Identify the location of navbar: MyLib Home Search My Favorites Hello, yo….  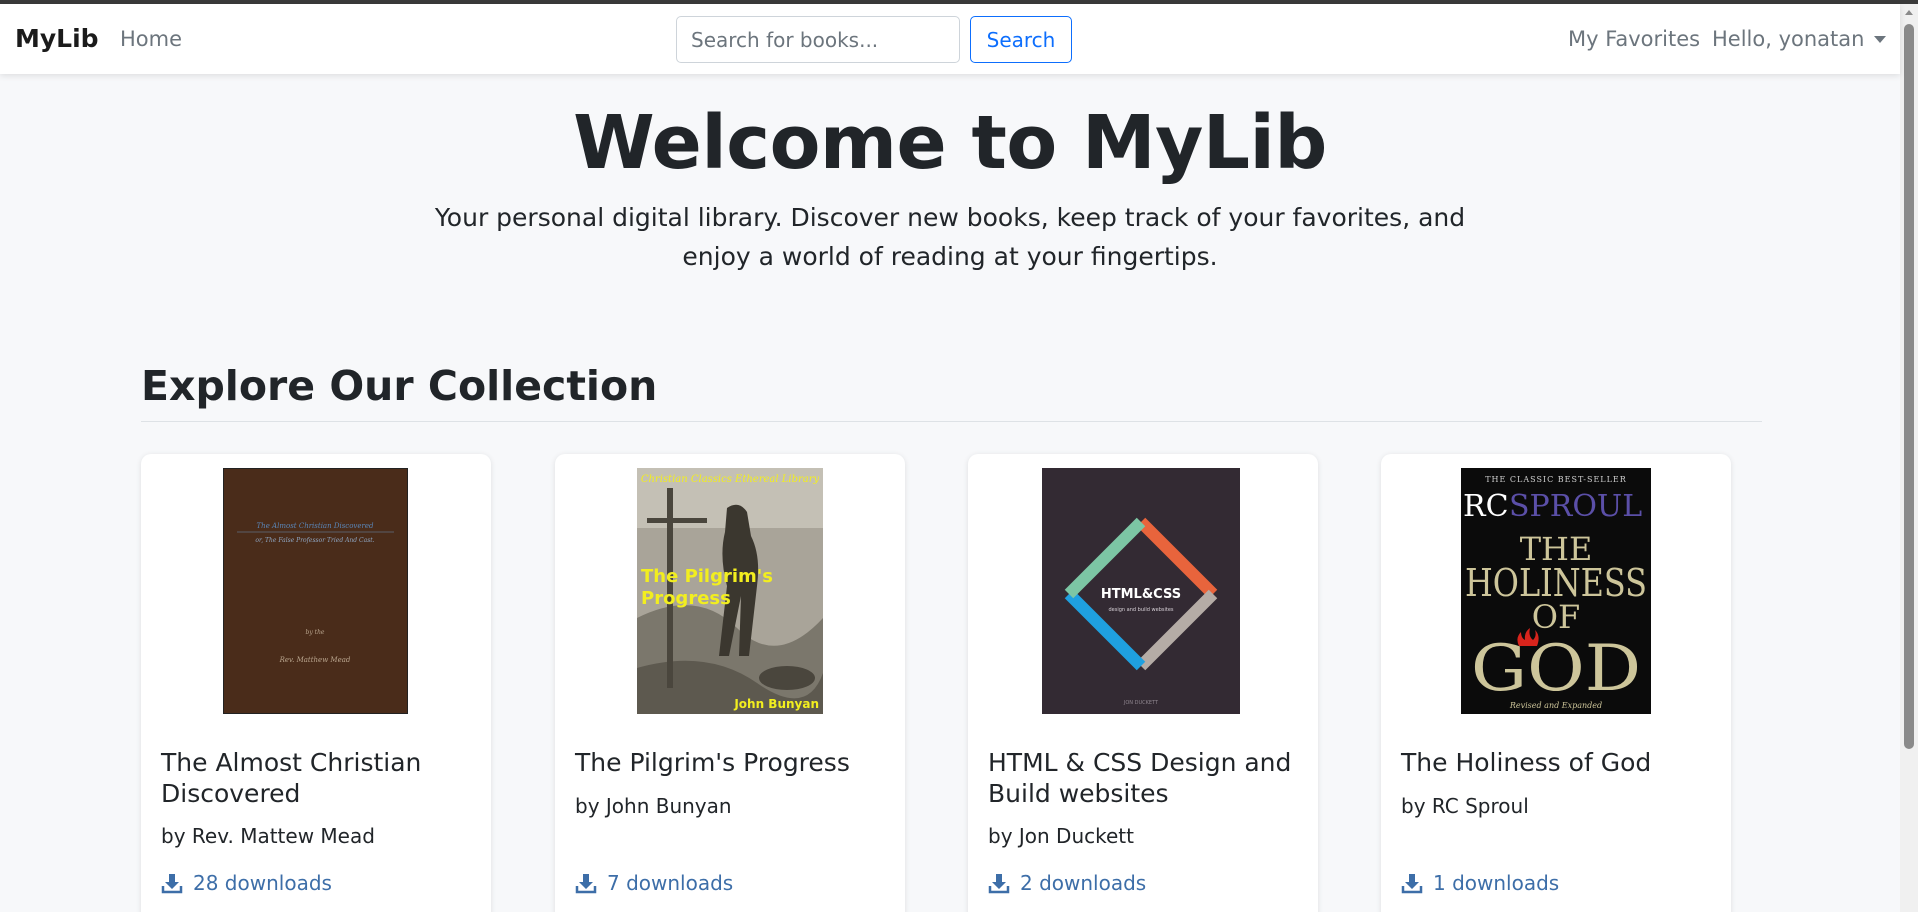
(950, 39).